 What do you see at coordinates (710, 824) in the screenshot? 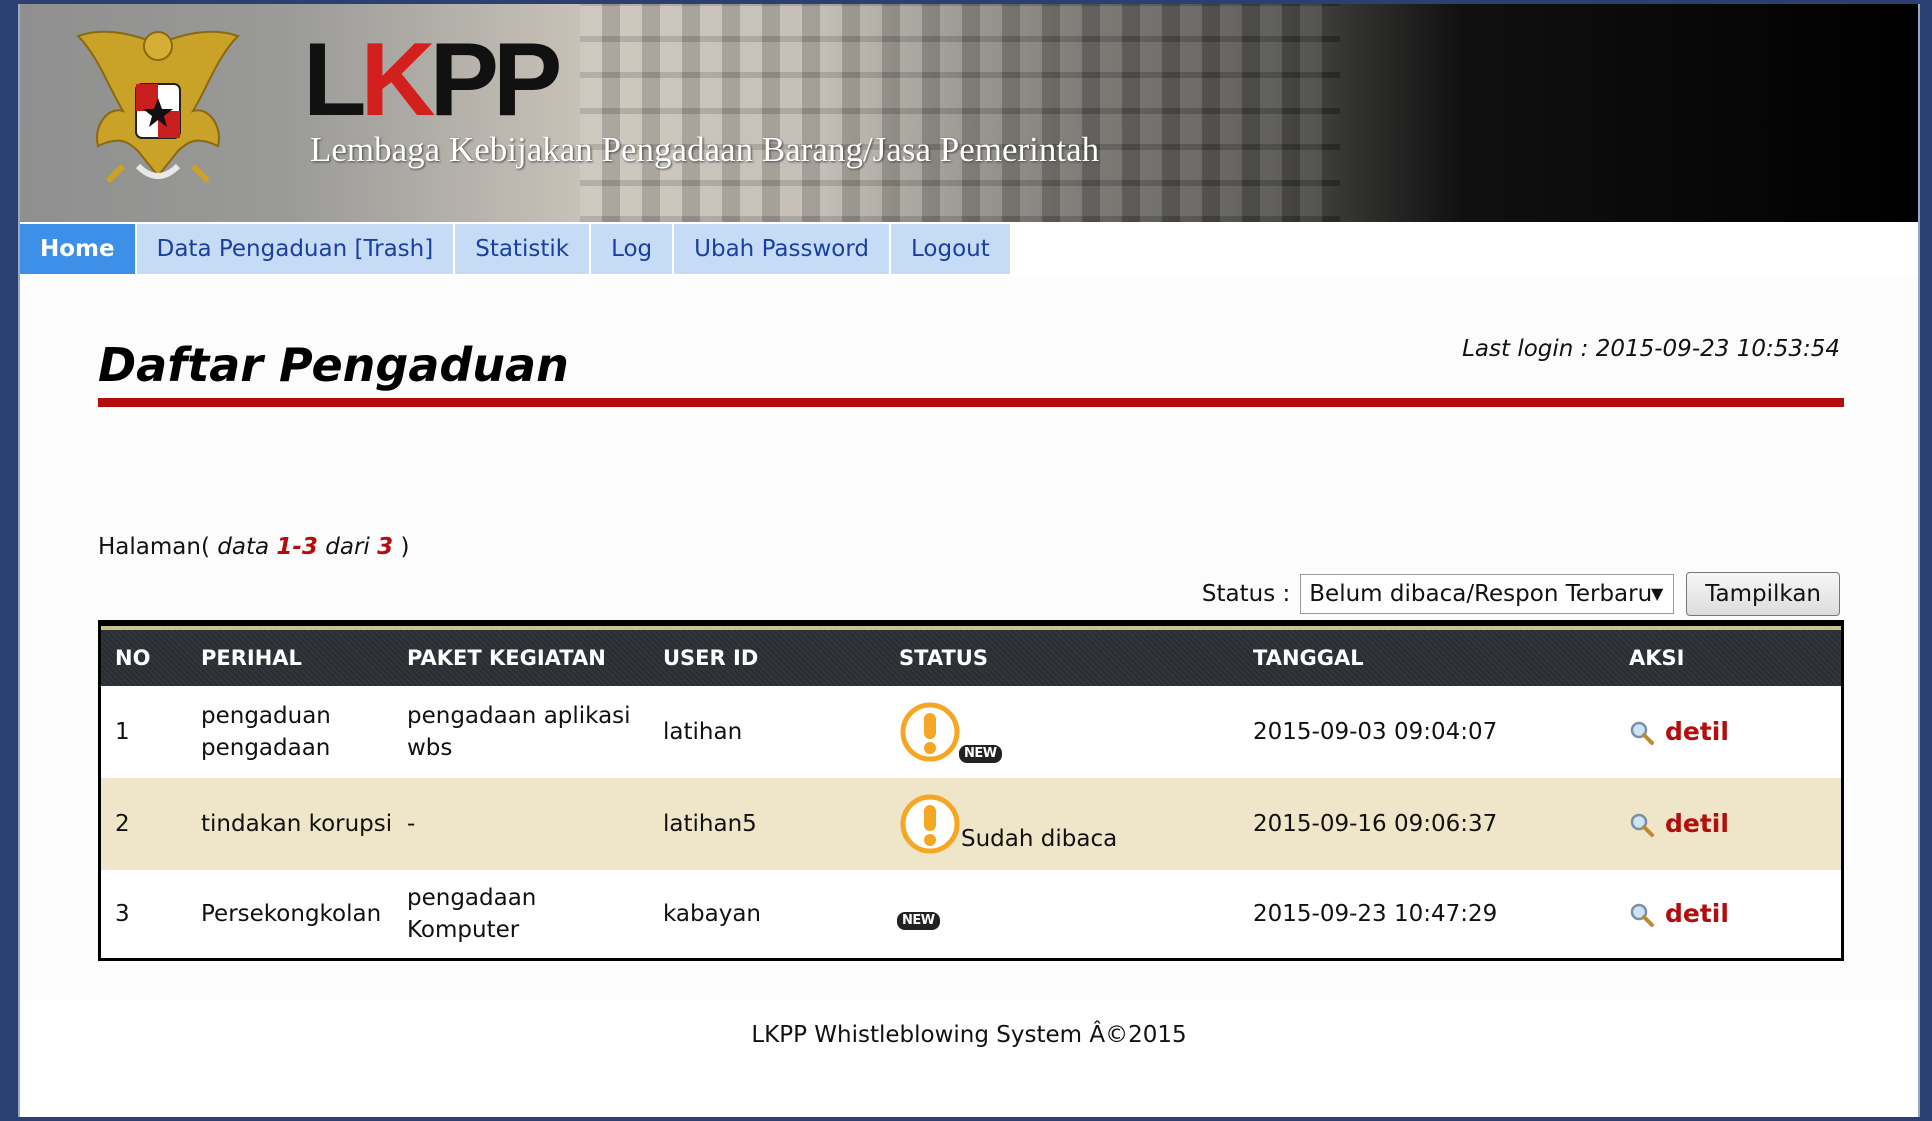
I see `cell-user-id: latihan5` at bounding box center [710, 824].